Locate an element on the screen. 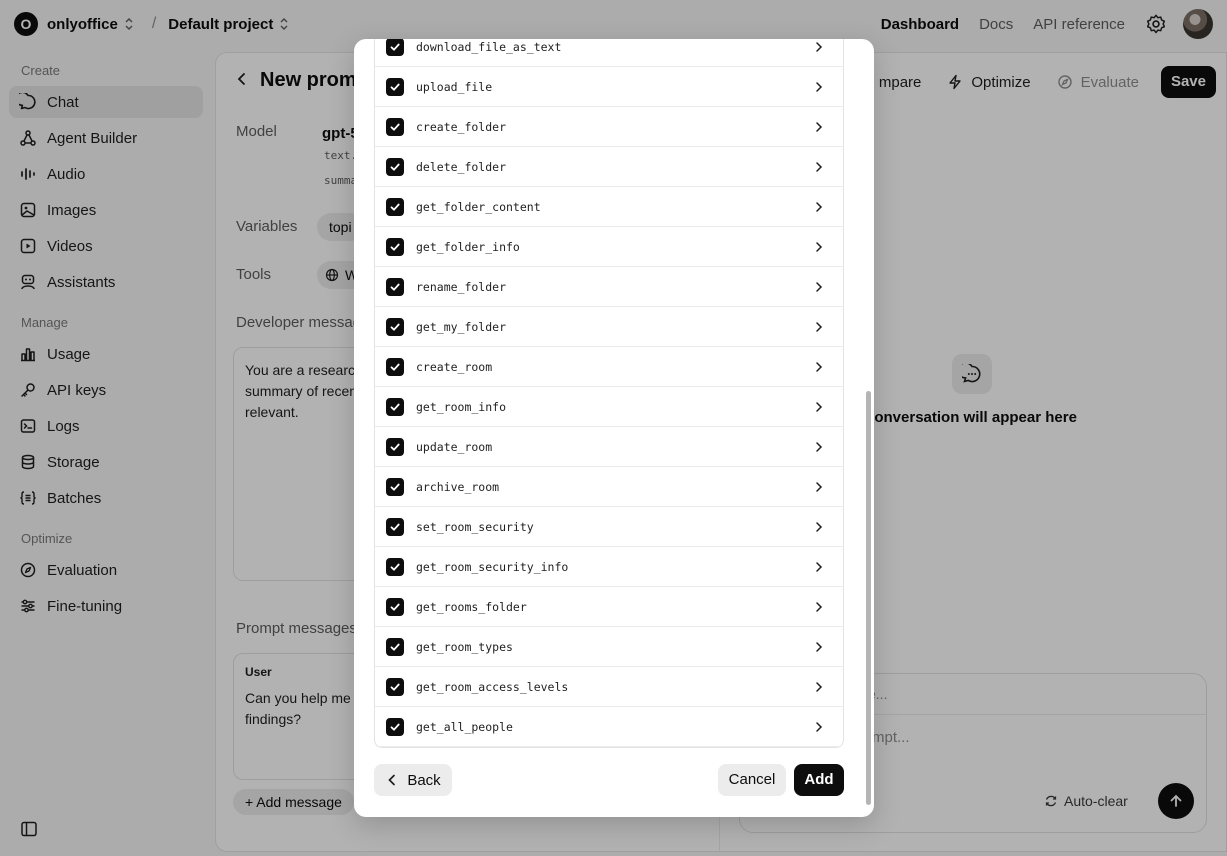  tool-name: get_my_folder is located at coordinates (461, 326).